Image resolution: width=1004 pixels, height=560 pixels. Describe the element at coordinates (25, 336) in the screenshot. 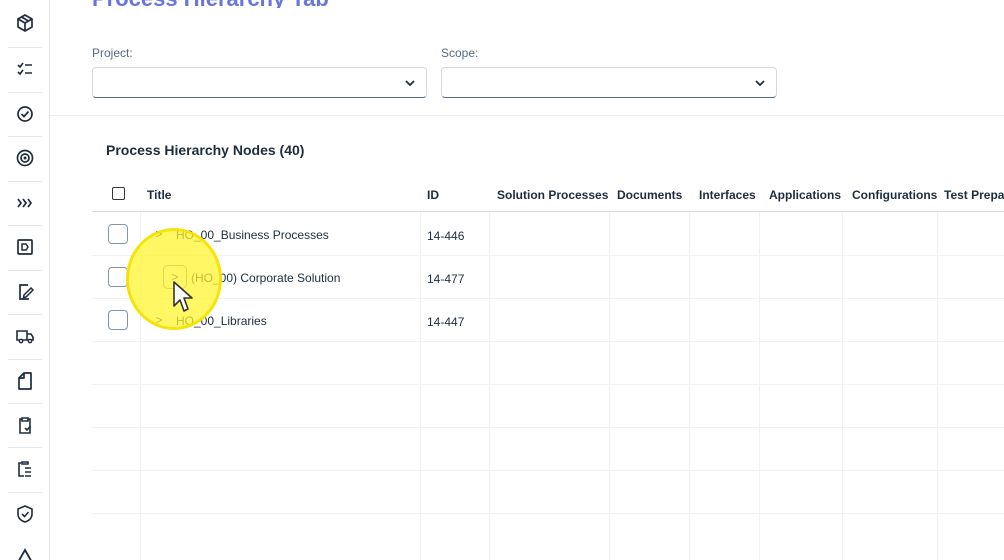

I see `truck-icon` at that location.